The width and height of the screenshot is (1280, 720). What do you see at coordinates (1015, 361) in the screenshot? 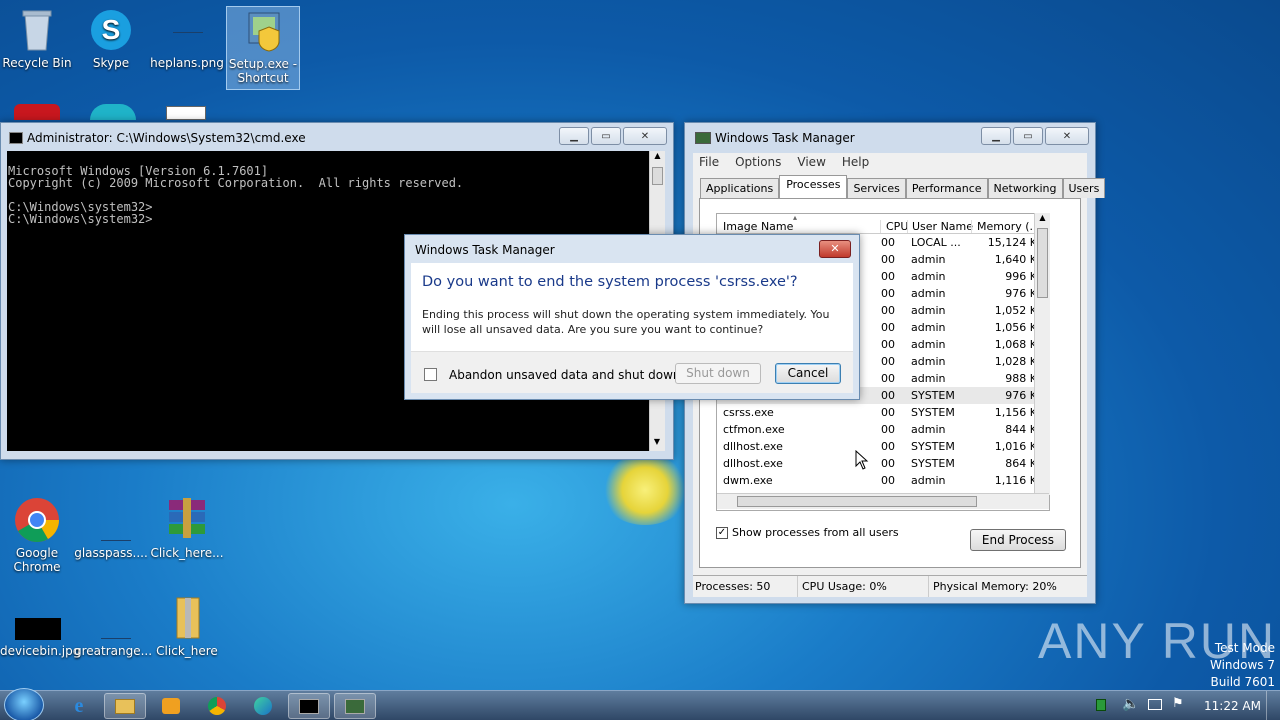
I see `process-memory: 1,028 K` at bounding box center [1015, 361].